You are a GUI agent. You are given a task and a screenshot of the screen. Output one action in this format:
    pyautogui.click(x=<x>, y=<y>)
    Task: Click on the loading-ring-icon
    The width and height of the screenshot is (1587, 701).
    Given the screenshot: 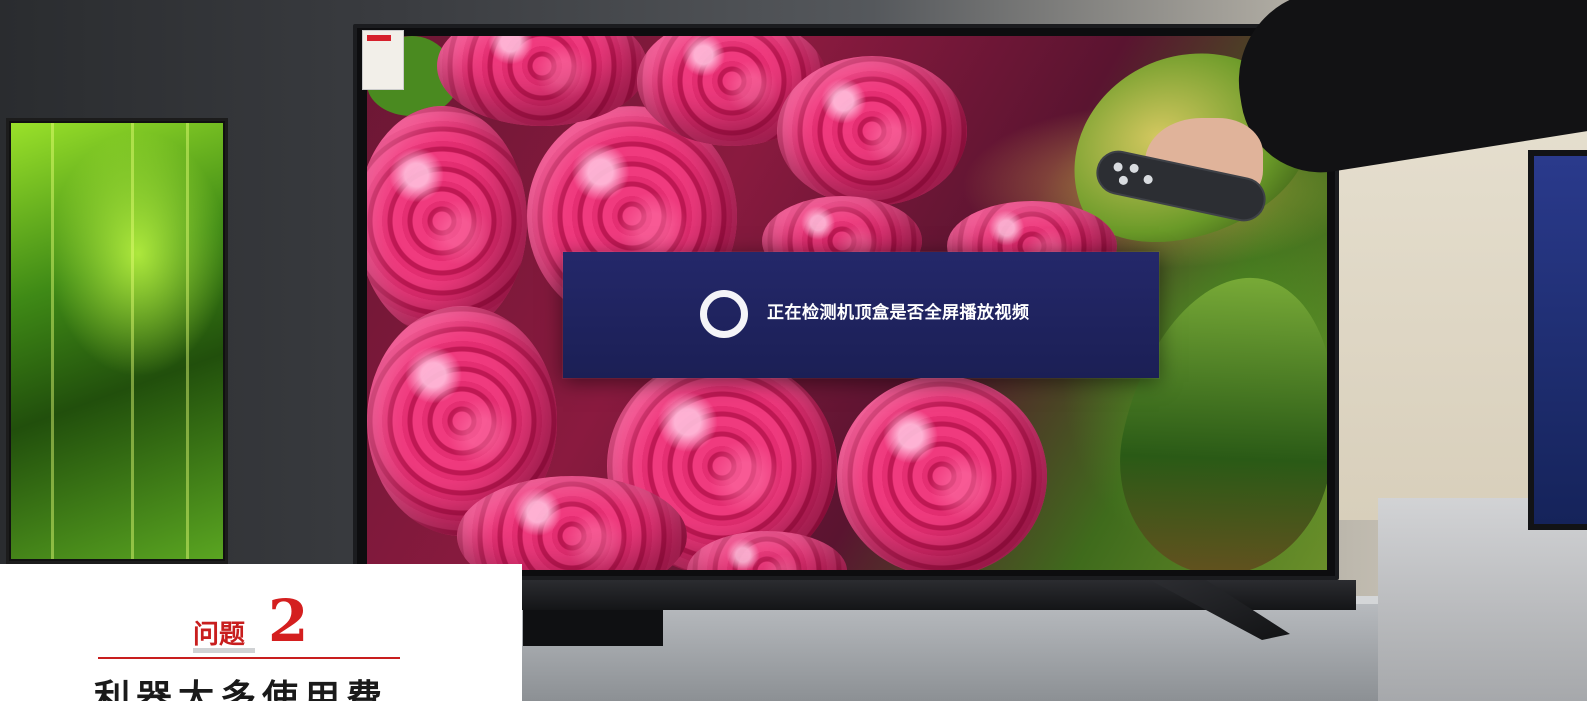 What is the action you would take?
    pyautogui.click(x=724, y=314)
    